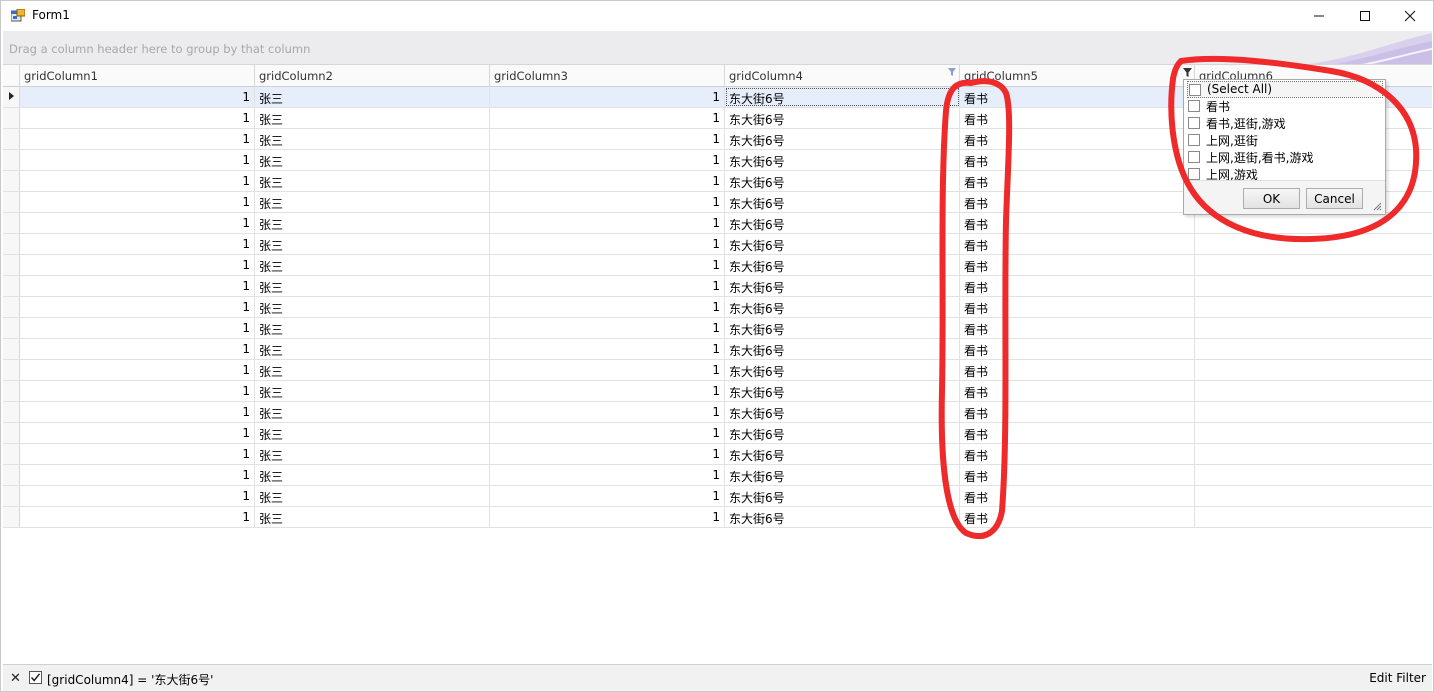 The width and height of the screenshot is (1434, 692). I want to click on title-bar: Form1, so click(717, 16).